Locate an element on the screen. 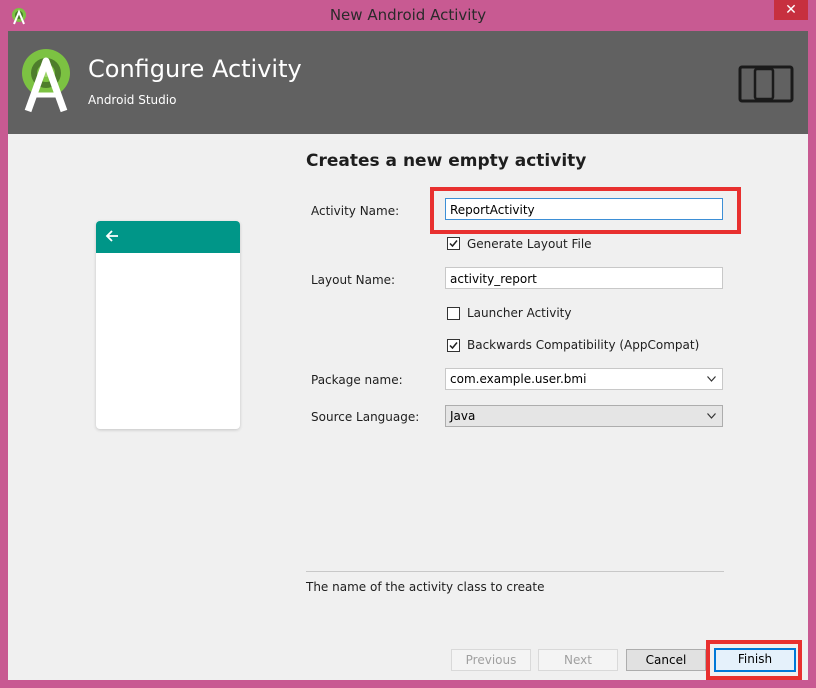 The width and height of the screenshot is (816, 688). layout-name-input: activity_report is located at coordinates (584, 278).